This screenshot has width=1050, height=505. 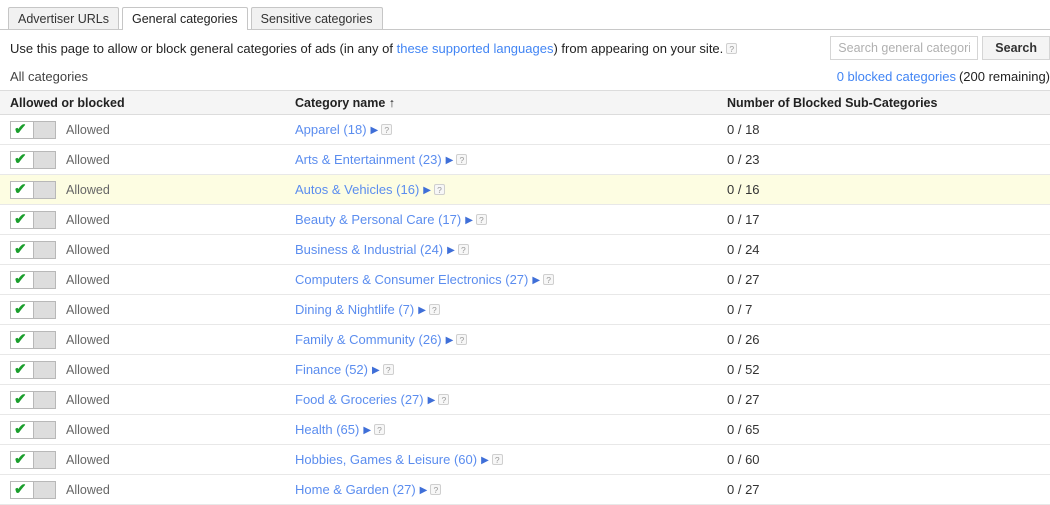 What do you see at coordinates (1016, 48) in the screenshot?
I see `search-button: Search` at bounding box center [1016, 48].